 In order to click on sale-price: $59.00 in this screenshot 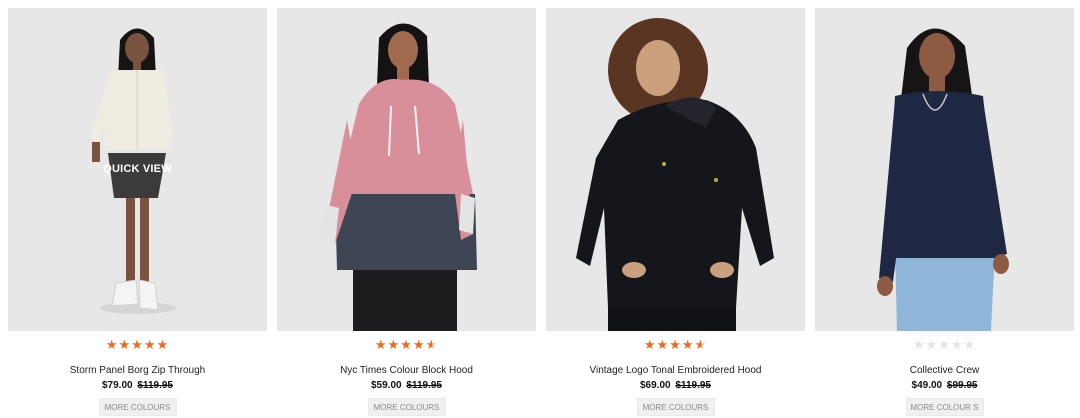, I will do `click(386, 385)`.